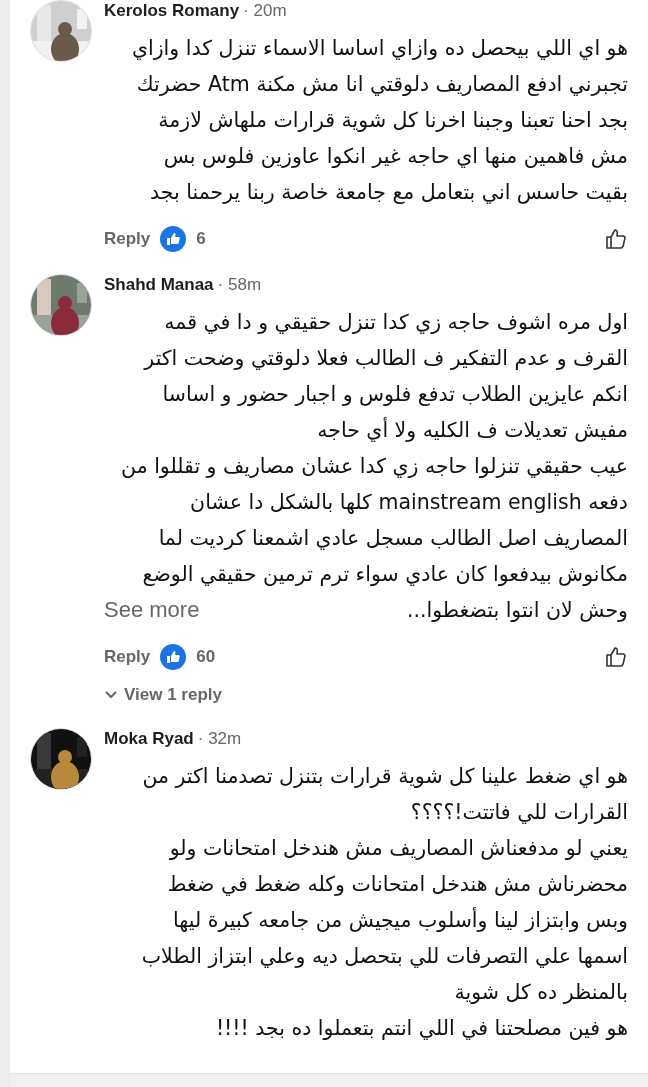 The width and height of the screenshot is (648, 1087). What do you see at coordinates (152, 610) in the screenshot?
I see `see-more-link: See more` at bounding box center [152, 610].